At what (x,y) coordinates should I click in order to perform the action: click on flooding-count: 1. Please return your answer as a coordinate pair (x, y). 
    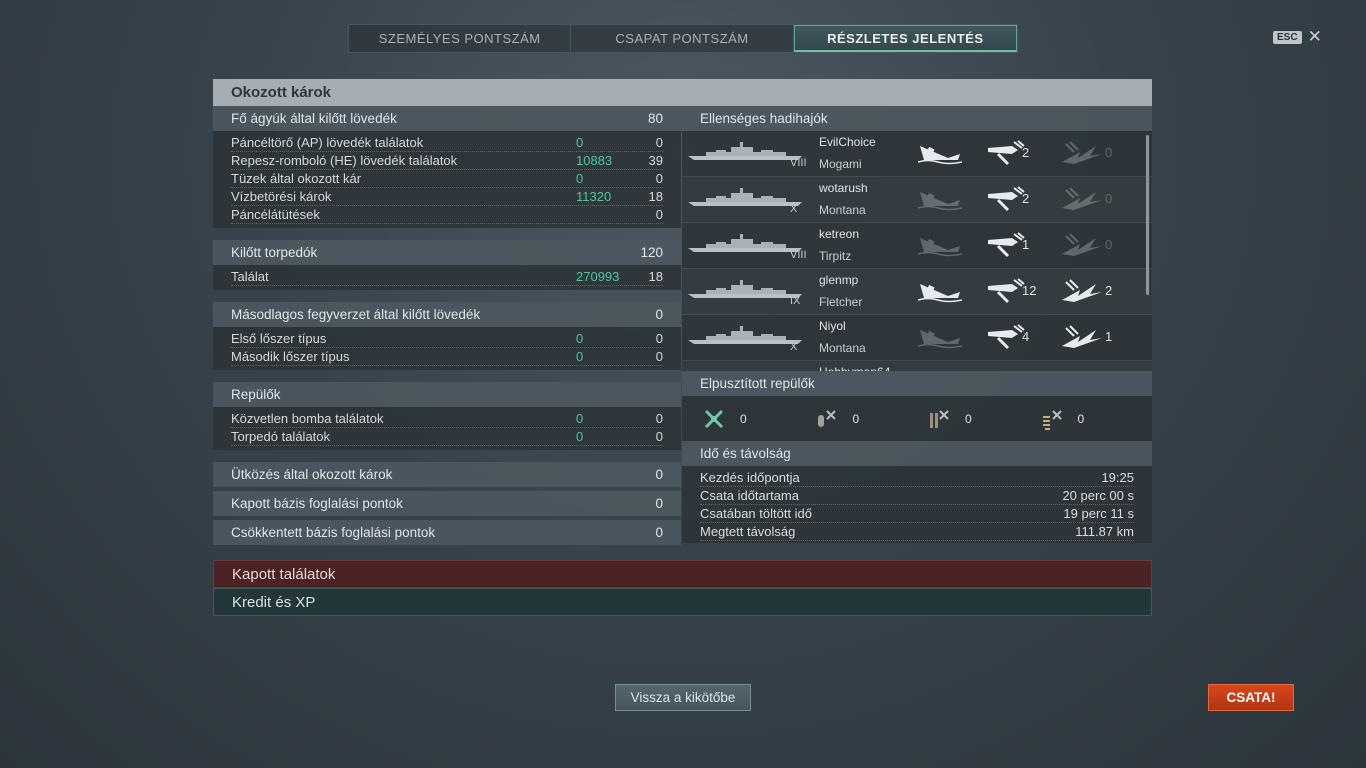
    Looking at the image, I should click on (1109, 336).